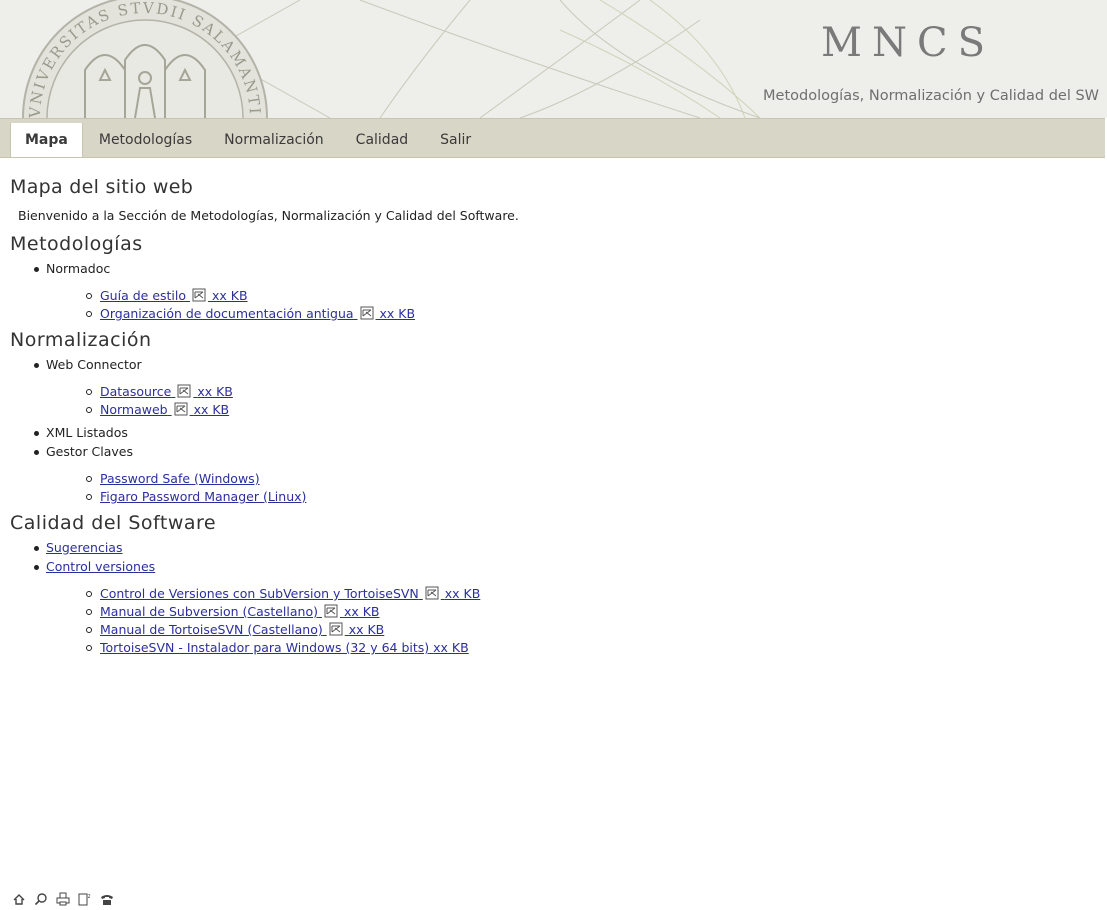 This screenshot has height=910, width=1107. What do you see at coordinates (85, 899) in the screenshot?
I see `document-size-icon: 2` at bounding box center [85, 899].